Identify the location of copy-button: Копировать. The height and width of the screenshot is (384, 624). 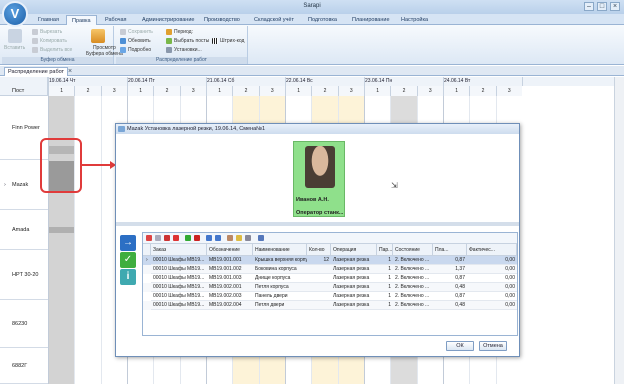
(49, 41).